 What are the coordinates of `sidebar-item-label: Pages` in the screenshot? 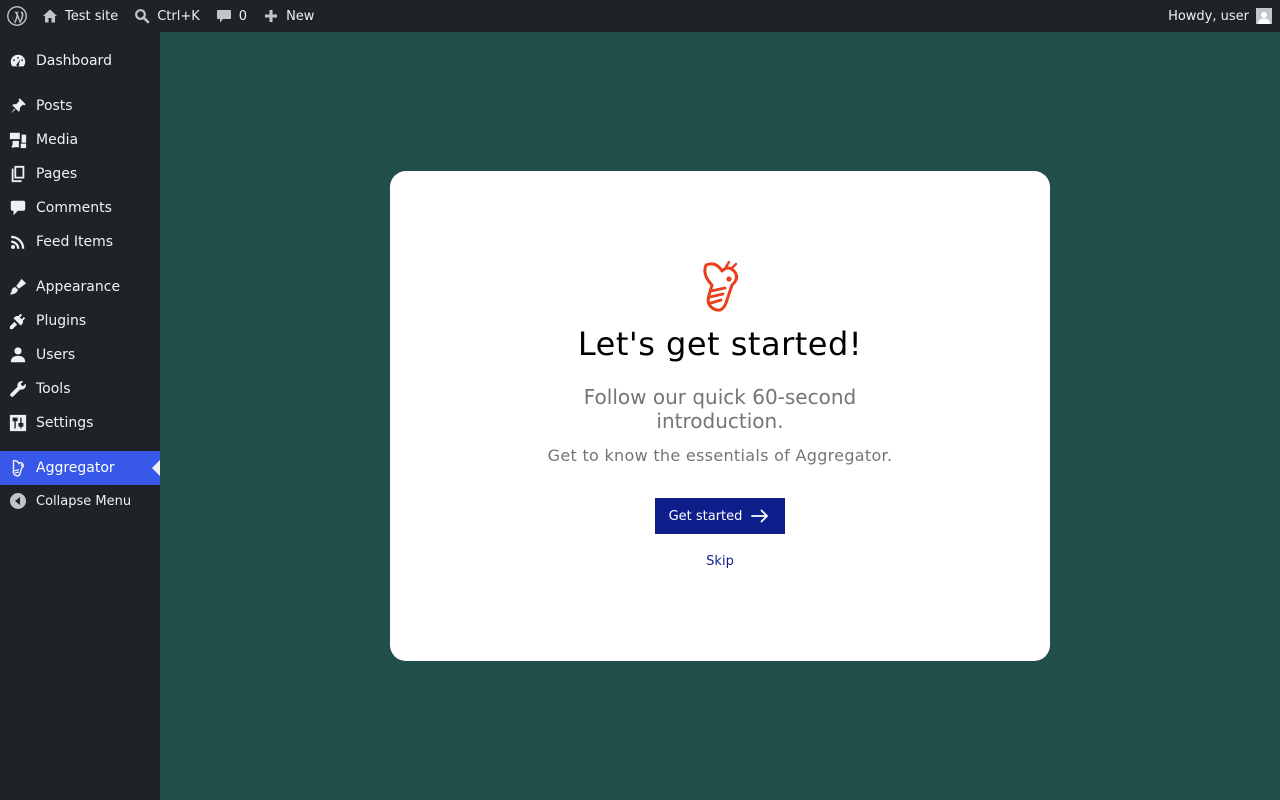 It's located at (57, 174).